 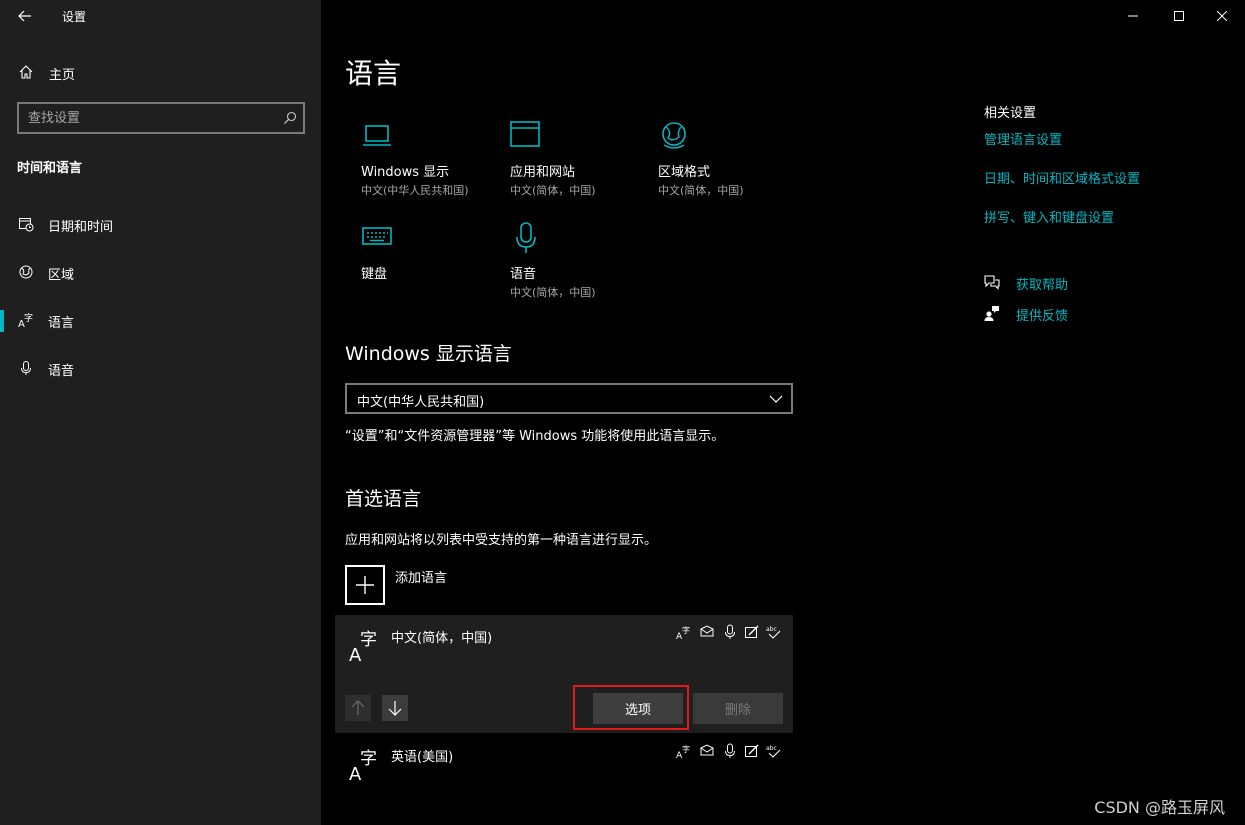 I want to click on move-up-button, so click(x=358, y=708).